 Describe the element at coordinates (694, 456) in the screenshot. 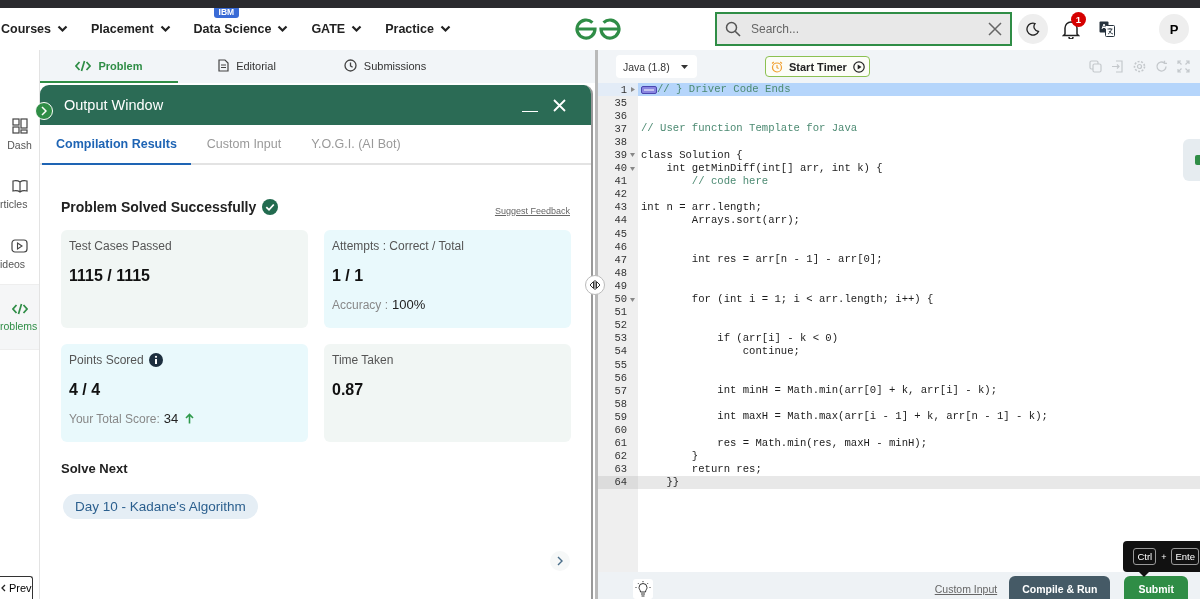

I see `code-line: }` at that location.